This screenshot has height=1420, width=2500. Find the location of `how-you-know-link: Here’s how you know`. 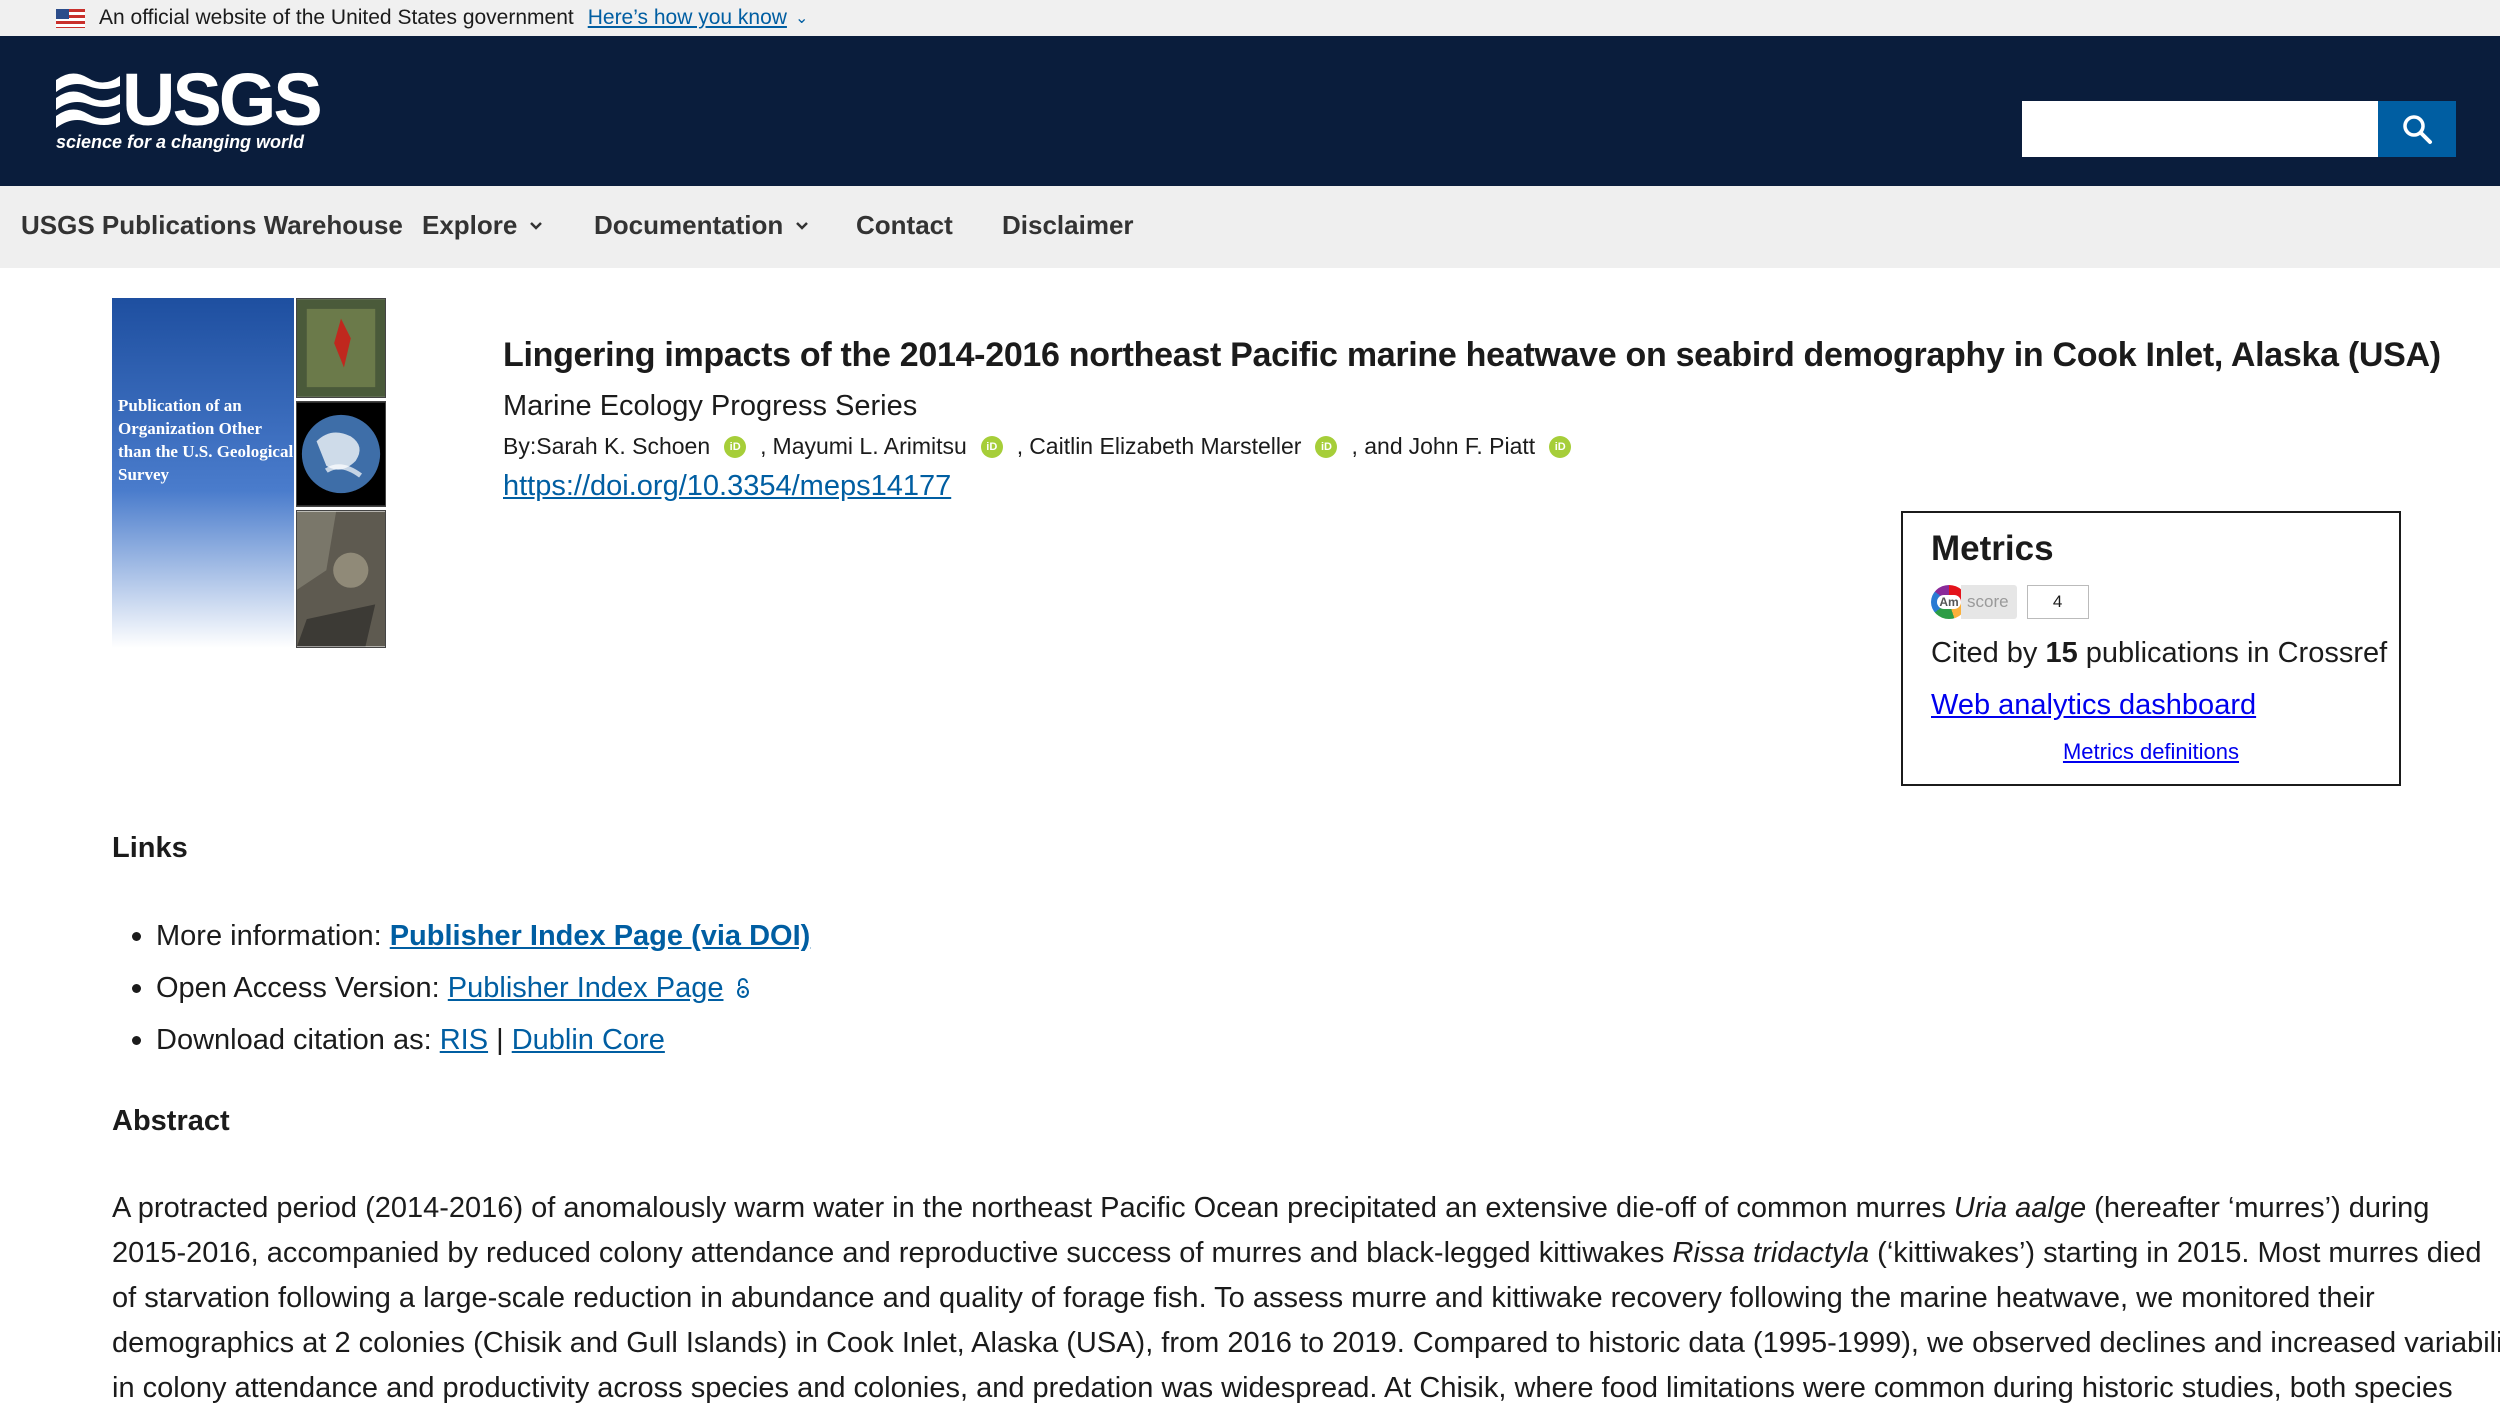

how-you-know-link: Here’s how you know is located at coordinates (687, 18).